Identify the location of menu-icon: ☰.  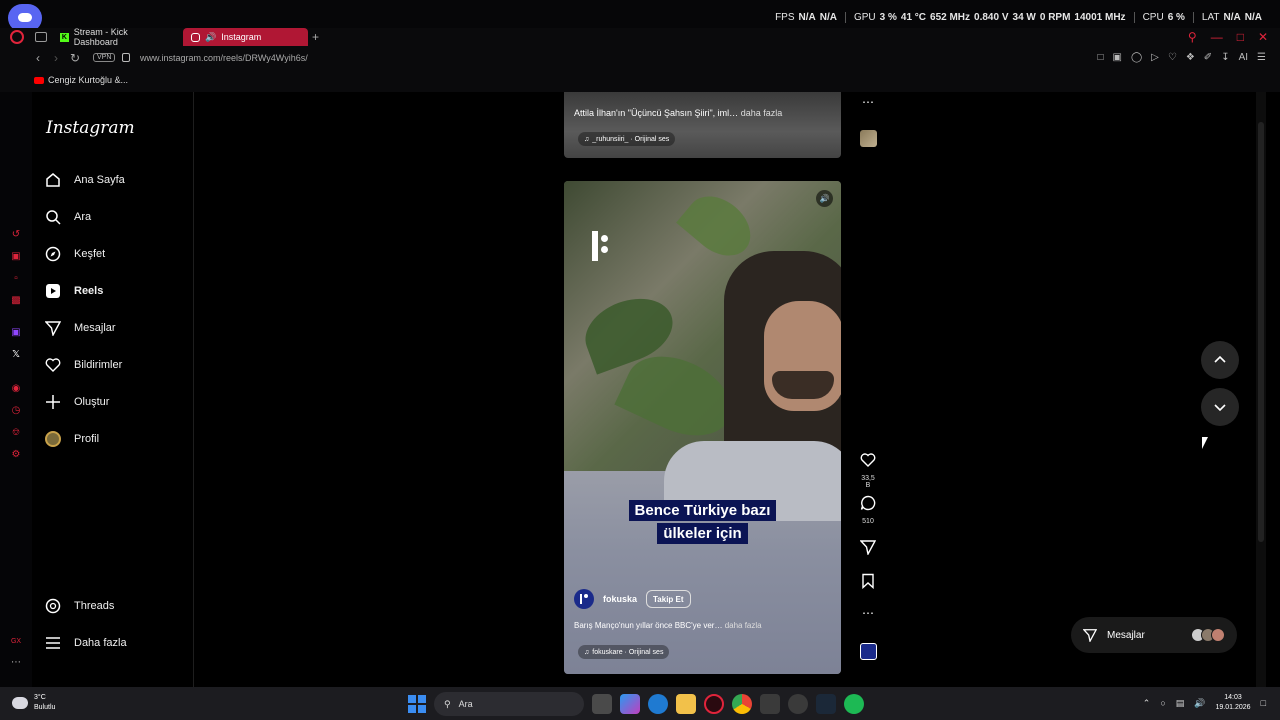
(1261, 57).